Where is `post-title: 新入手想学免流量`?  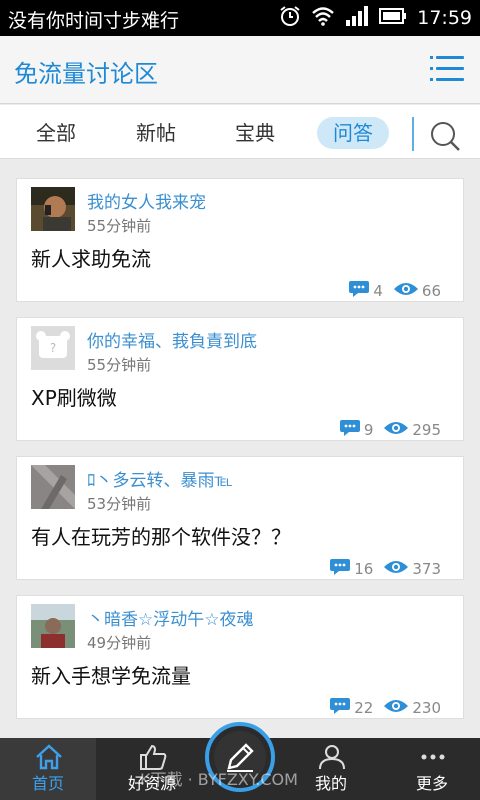
post-title: 新入手想学免流量 is located at coordinates (111, 674).